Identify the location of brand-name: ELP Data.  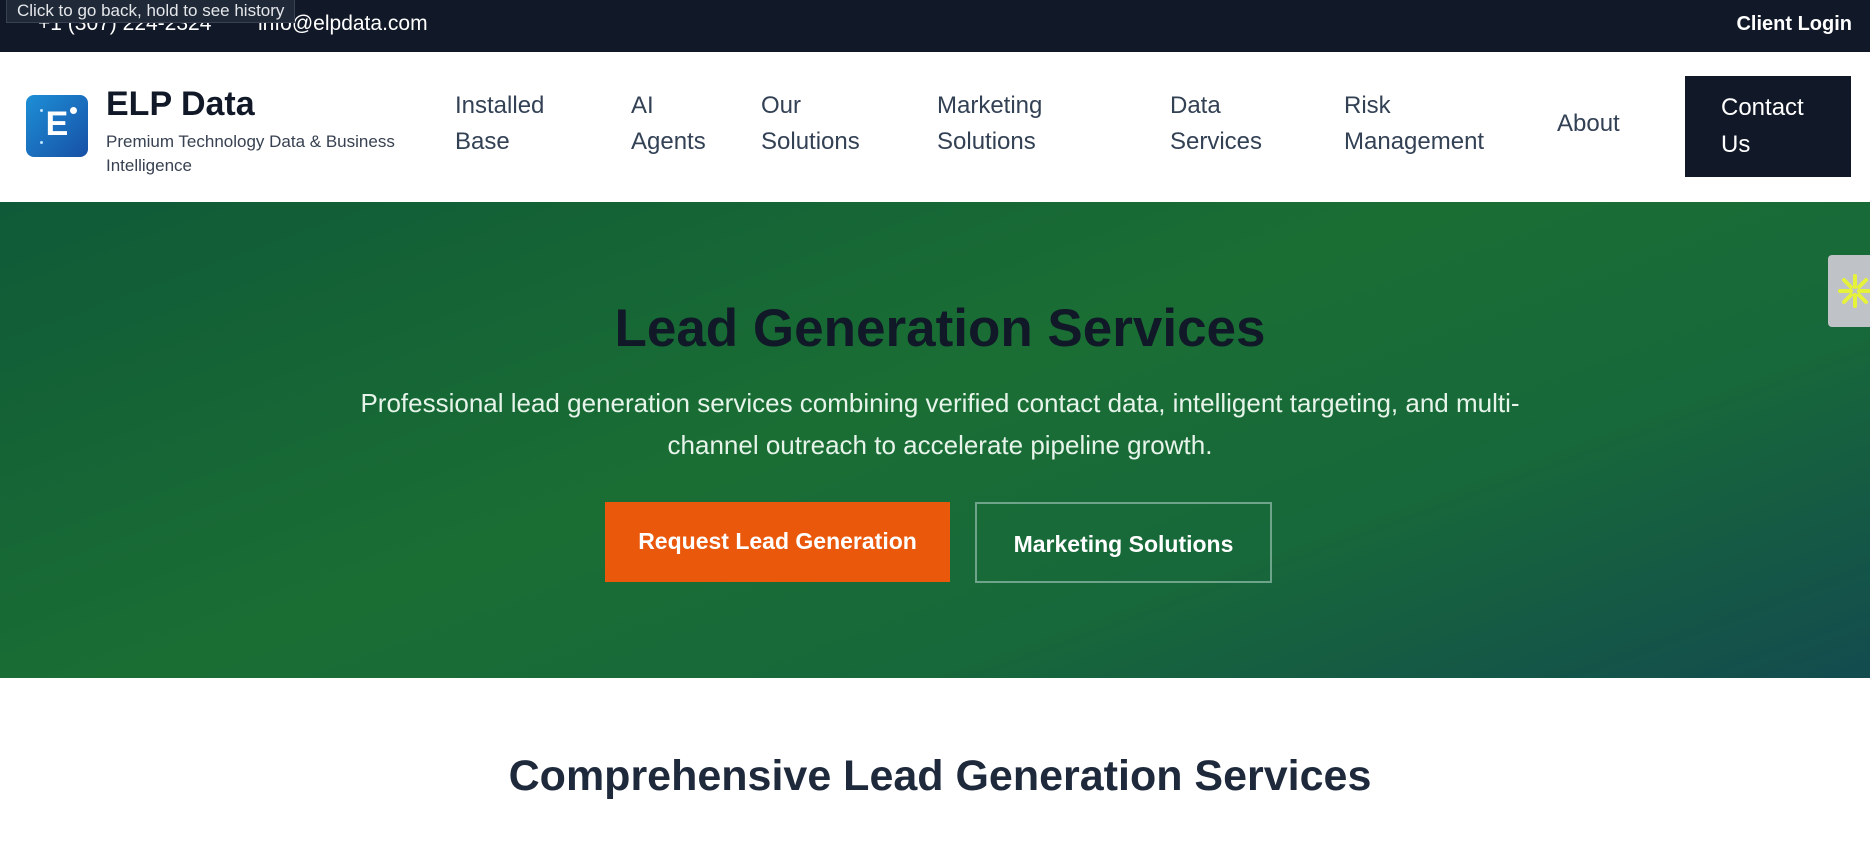
(180, 104).